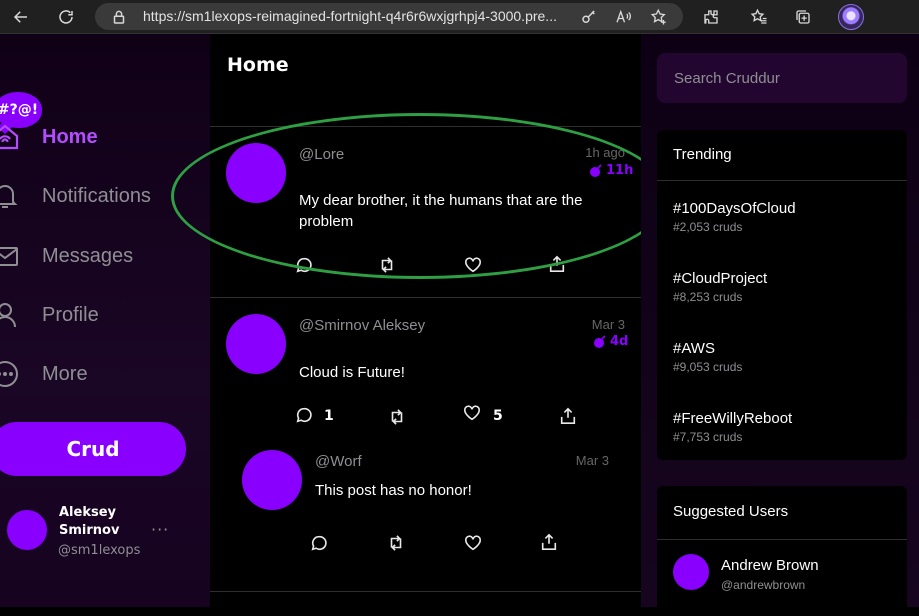  I want to click on account-menu-button: ···, so click(160, 529).